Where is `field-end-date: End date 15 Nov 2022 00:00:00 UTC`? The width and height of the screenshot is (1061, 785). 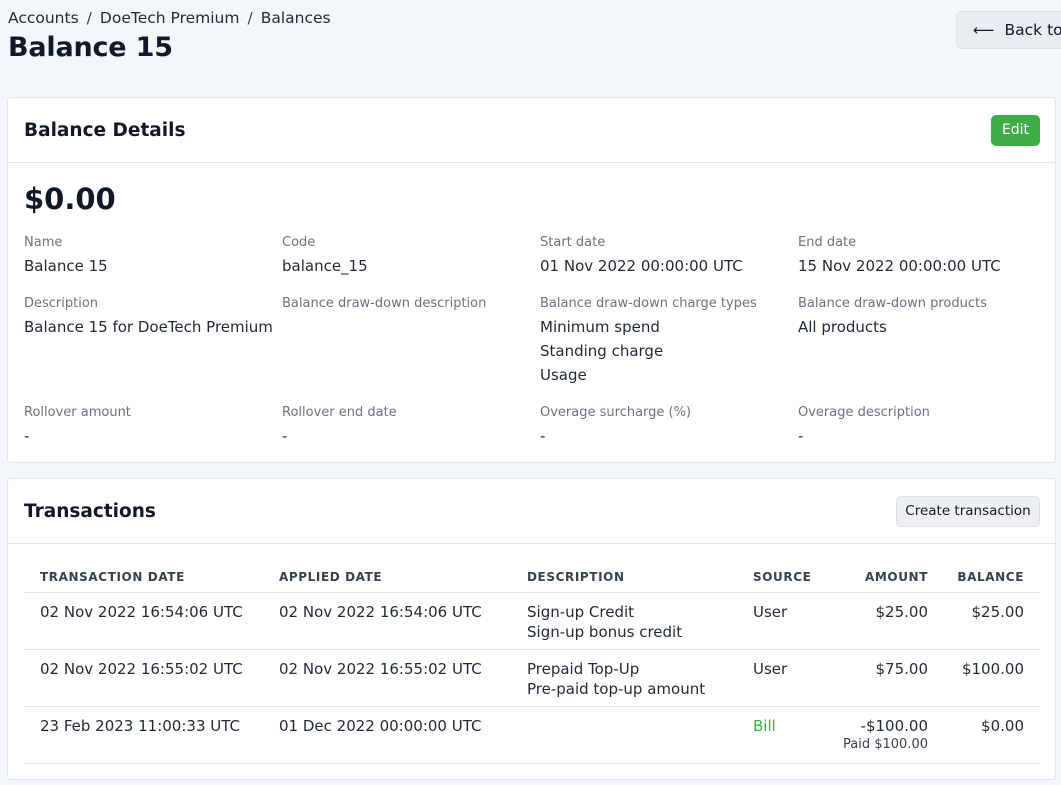
field-end-date: End date 15 Nov 2022 00:00:00 UTC is located at coordinates (923, 256).